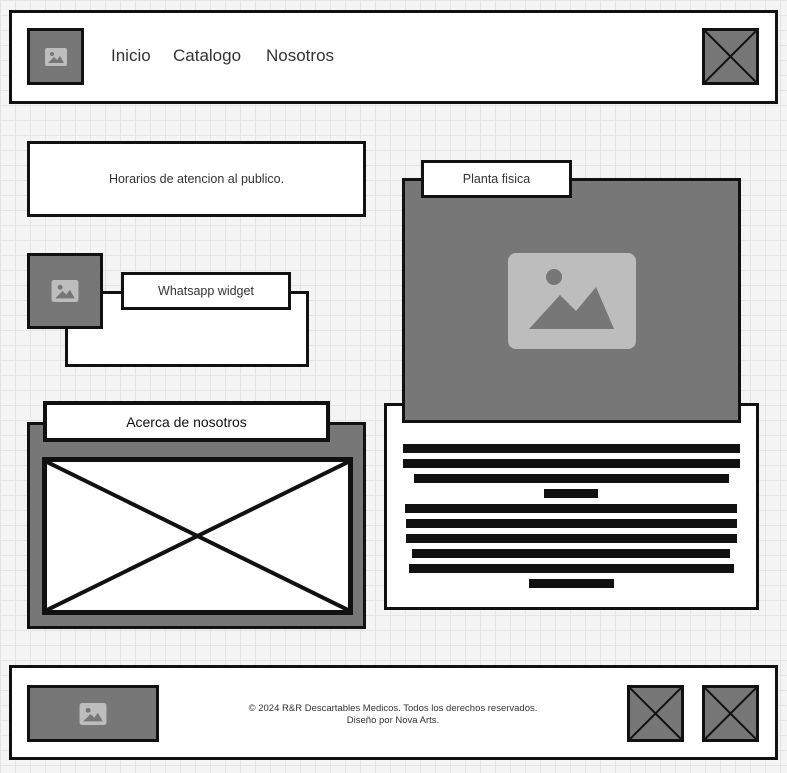 The image size is (787, 773). I want to click on nav-link-inicio: Inicio, so click(131, 56).